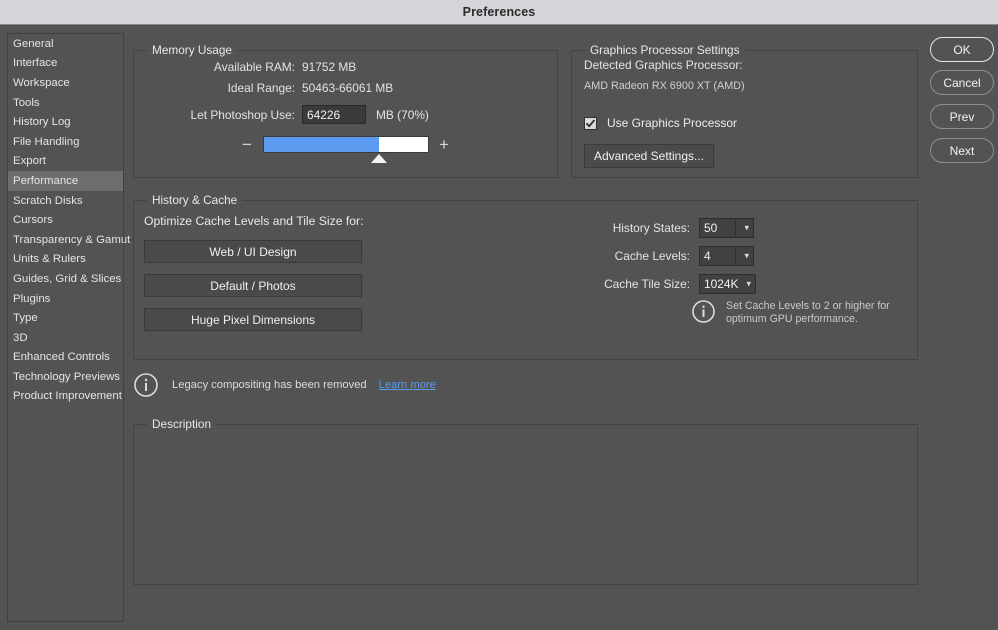 The height and width of the screenshot is (630, 998). I want to click on detected-gpu-value: AMD Radeon RX 6900 XT (AMD), so click(664, 86).